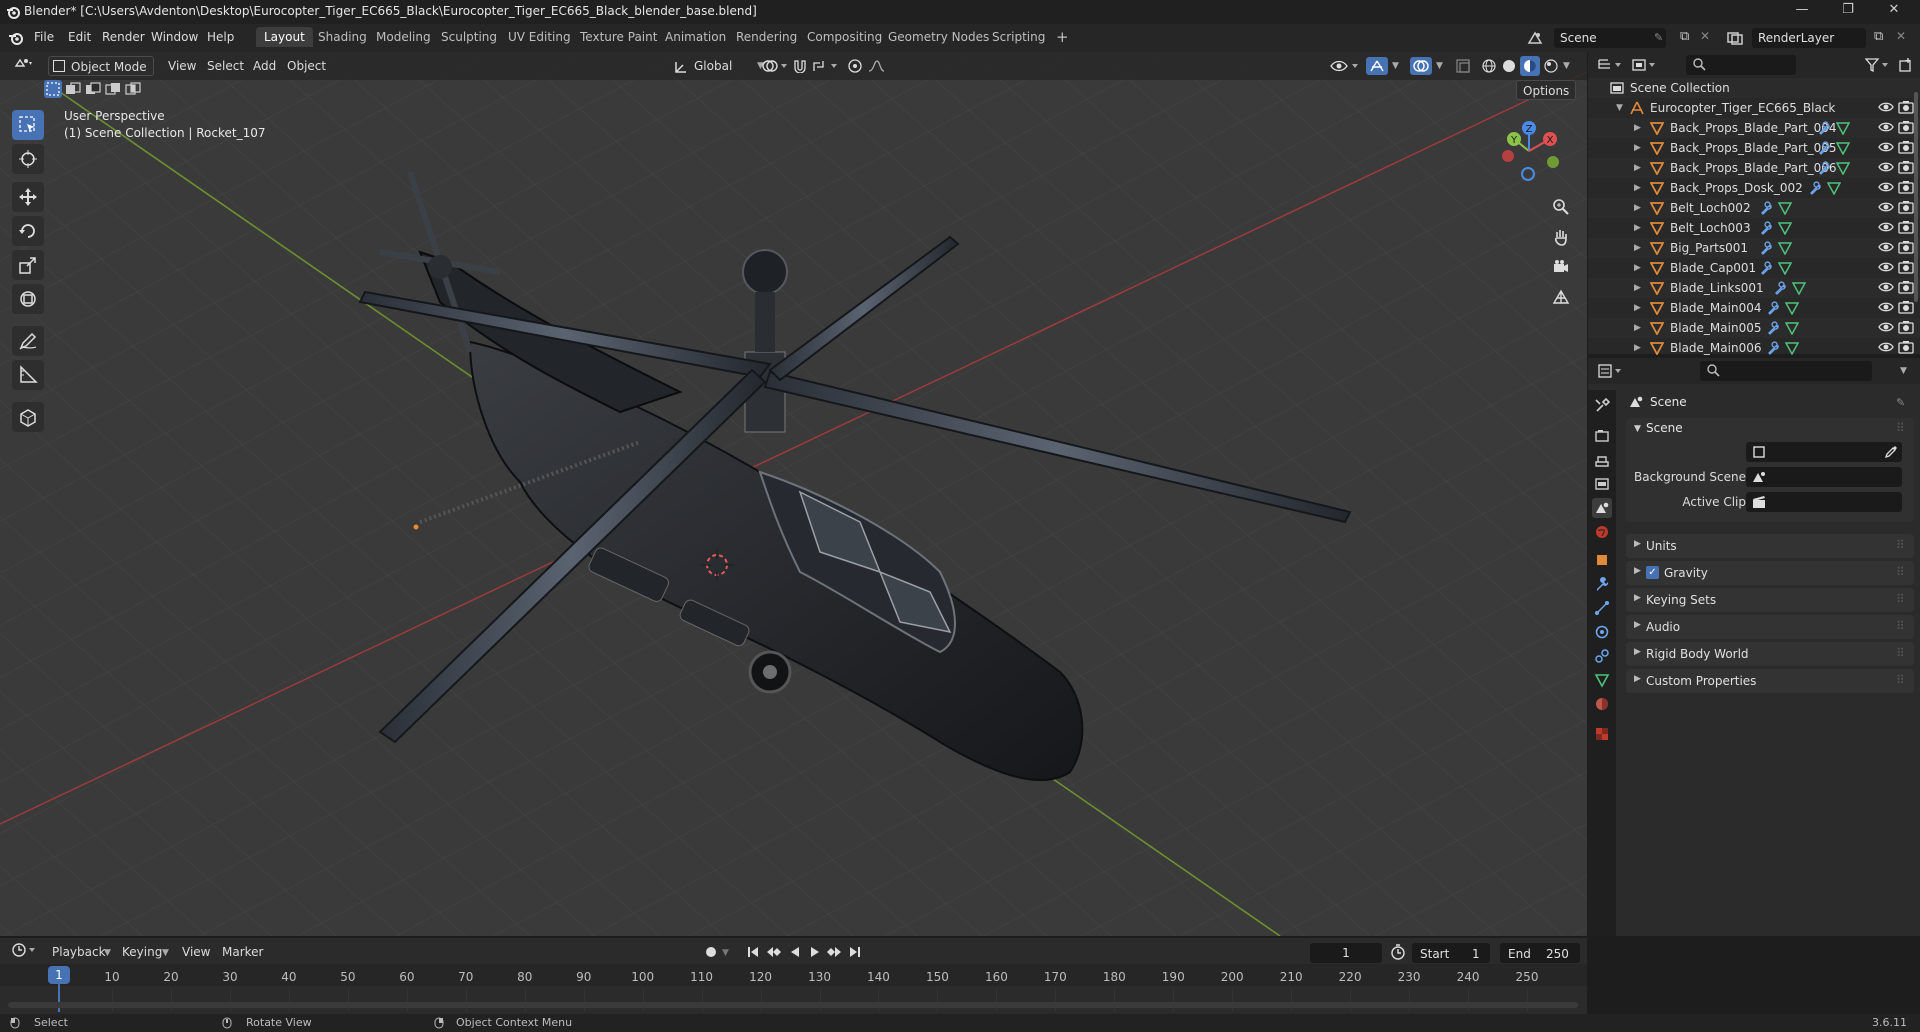  I want to click on select-new-icon, so click(53, 89).